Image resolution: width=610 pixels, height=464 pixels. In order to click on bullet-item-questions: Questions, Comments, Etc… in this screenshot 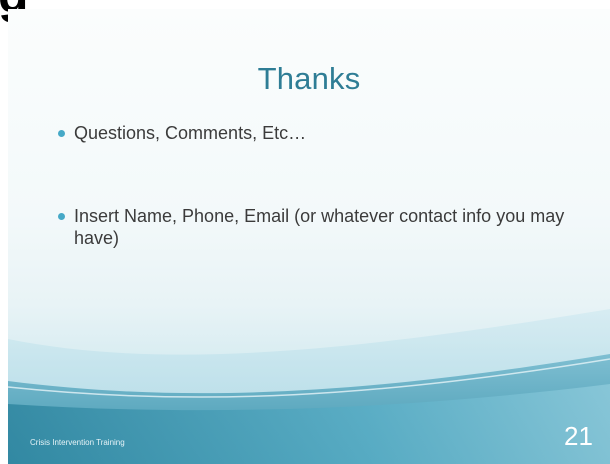, I will do `click(318, 133)`.